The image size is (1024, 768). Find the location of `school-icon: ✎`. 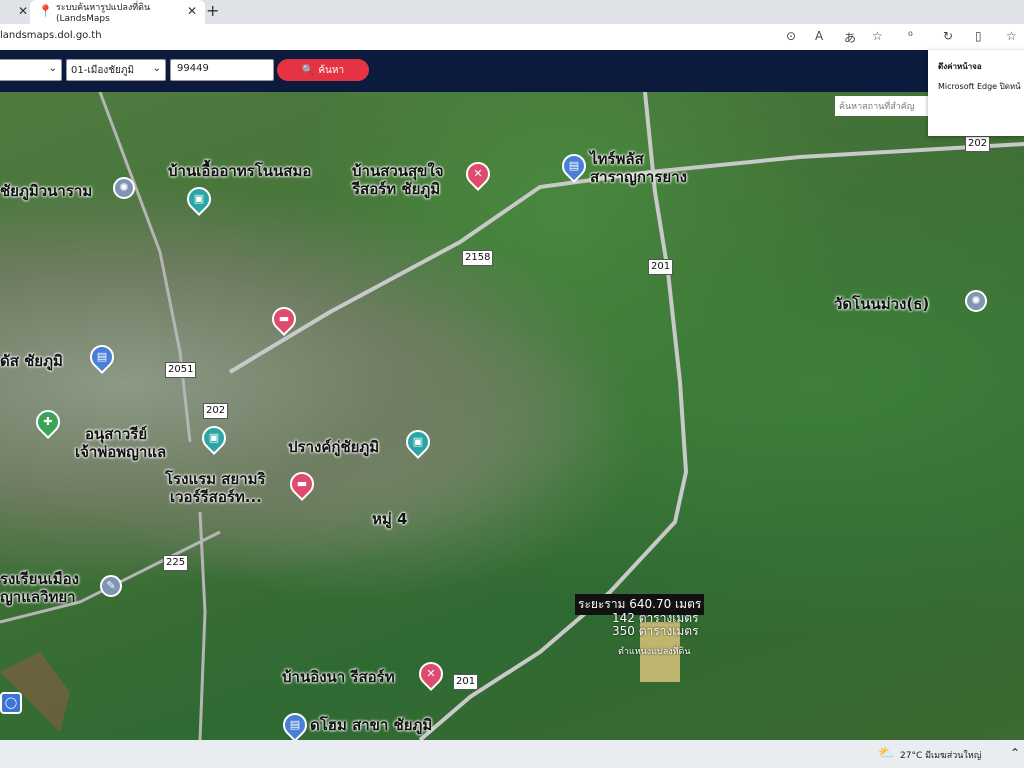

school-icon: ✎ is located at coordinates (111, 586).